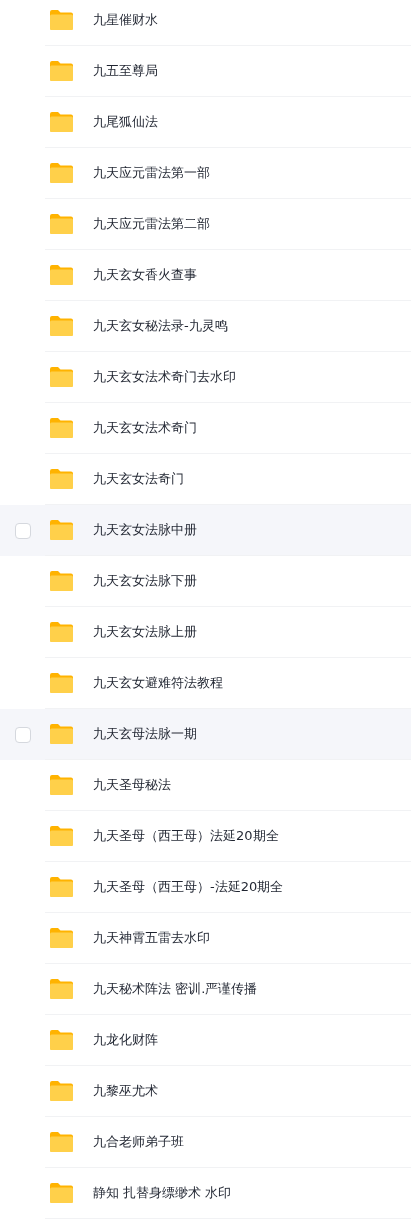 Image resolution: width=411 pixels, height=1222 pixels. I want to click on folder-name: 九天秘术阵法 密训.严谨传播, so click(175, 989).